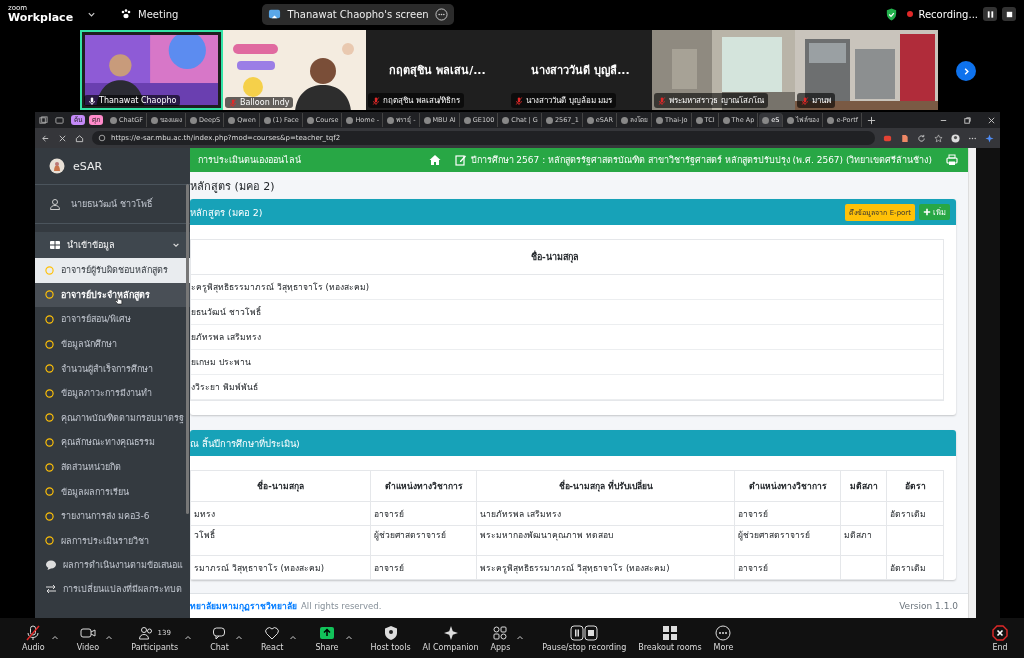 The width and height of the screenshot is (1024, 658). What do you see at coordinates (972, 383) in the screenshot?
I see `scrollbar` at bounding box center [972, 383].